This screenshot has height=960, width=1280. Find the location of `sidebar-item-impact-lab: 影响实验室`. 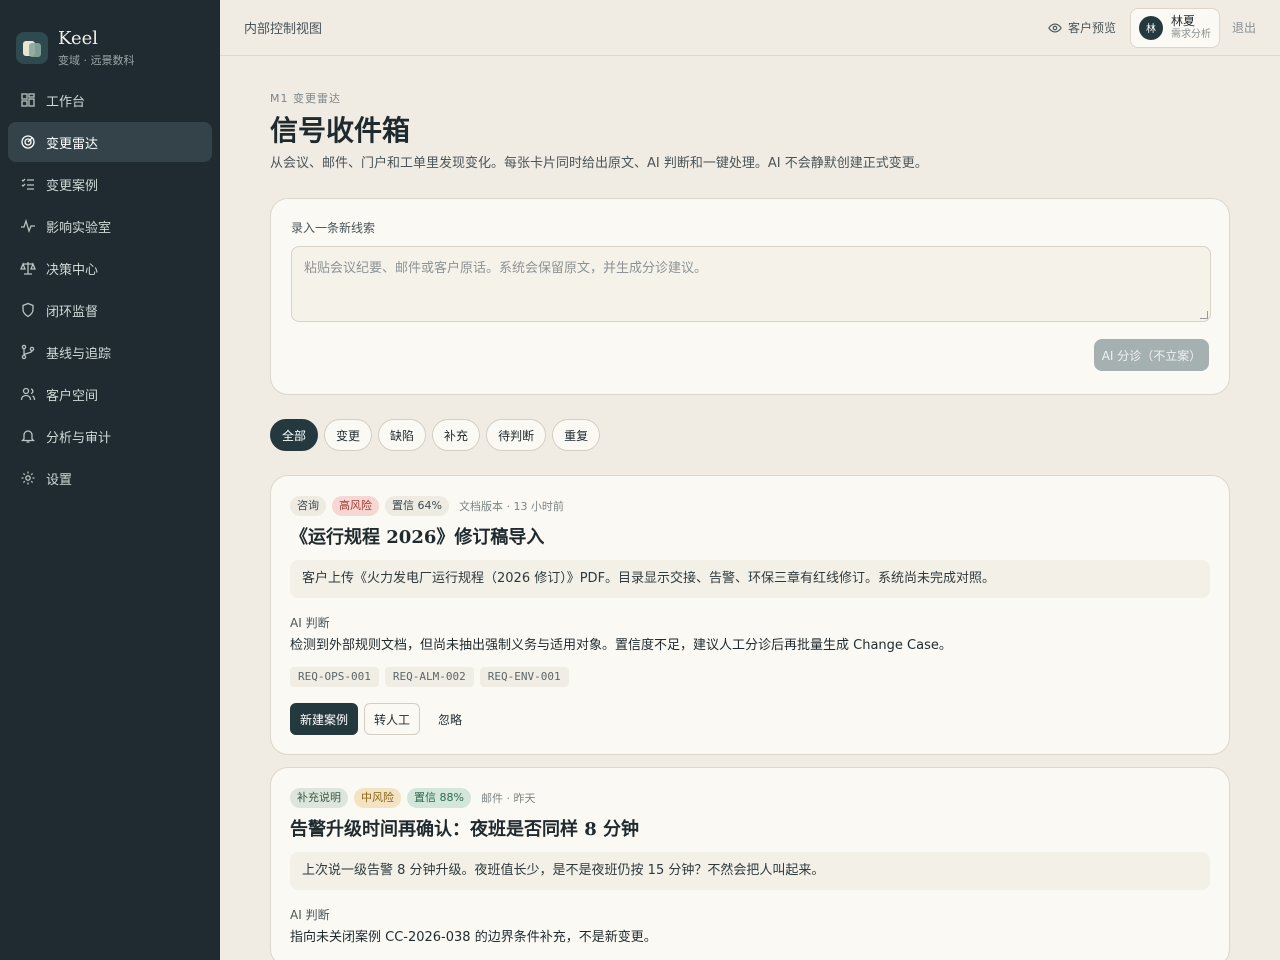

sidebar-item-impact-lab: 影响实验室 is located at coordinates (110, 226).